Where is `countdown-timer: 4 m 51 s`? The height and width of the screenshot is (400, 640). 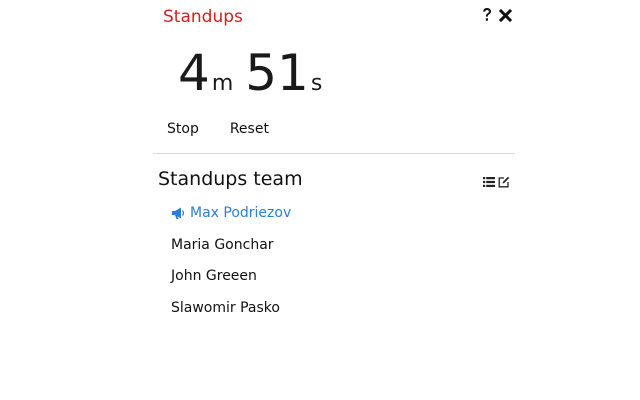
countdown-timer: 4 m 51 s is located at coordinates (250, 73).